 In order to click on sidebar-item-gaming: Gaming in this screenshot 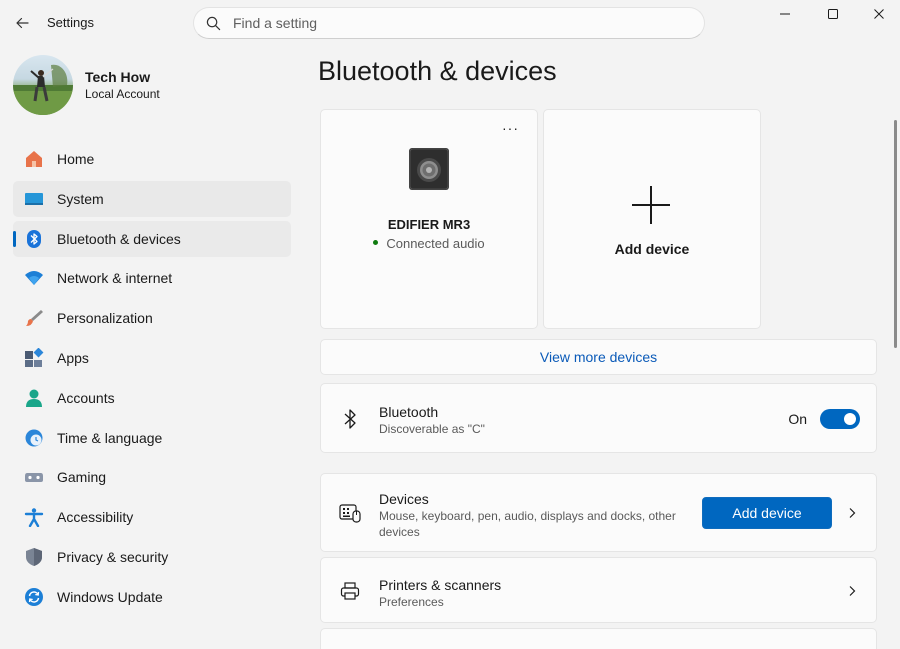, I will do `click(152, 477)`.